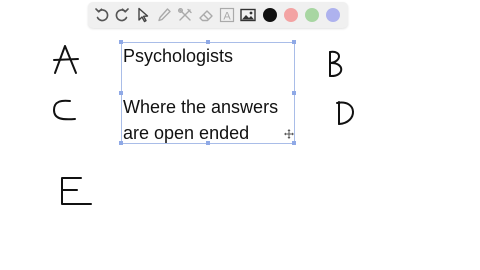  What do you see at coordinates (76, 191) in the screenshot?
I see `handwritten-letter-e: E` at bounding box center [76, 191].